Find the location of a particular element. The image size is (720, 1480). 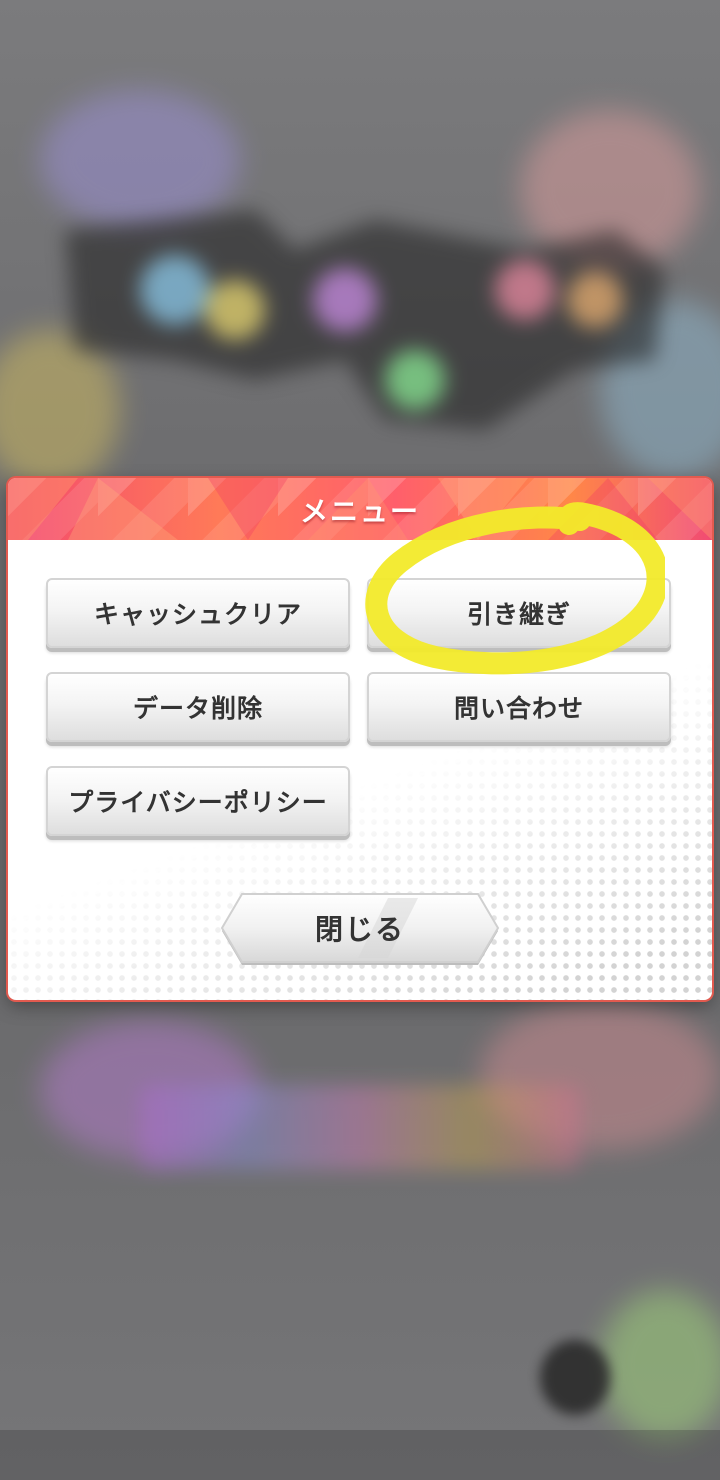

privacy-policy-label: プライバシーポリシー is located at coordinates (198, 802).